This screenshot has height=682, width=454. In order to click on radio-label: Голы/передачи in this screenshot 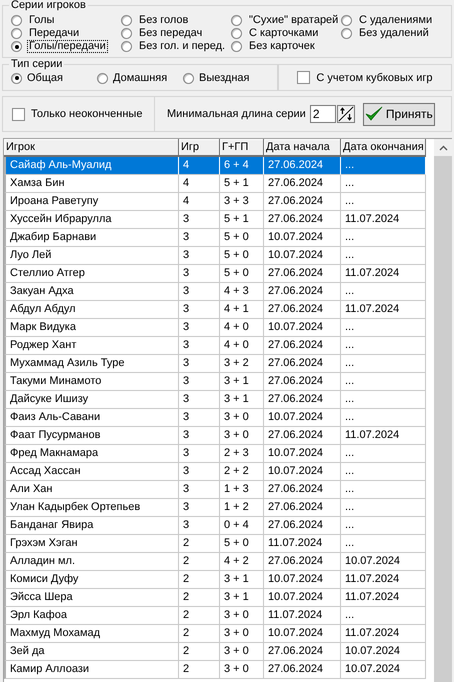, I will do `click(67, 46)`.